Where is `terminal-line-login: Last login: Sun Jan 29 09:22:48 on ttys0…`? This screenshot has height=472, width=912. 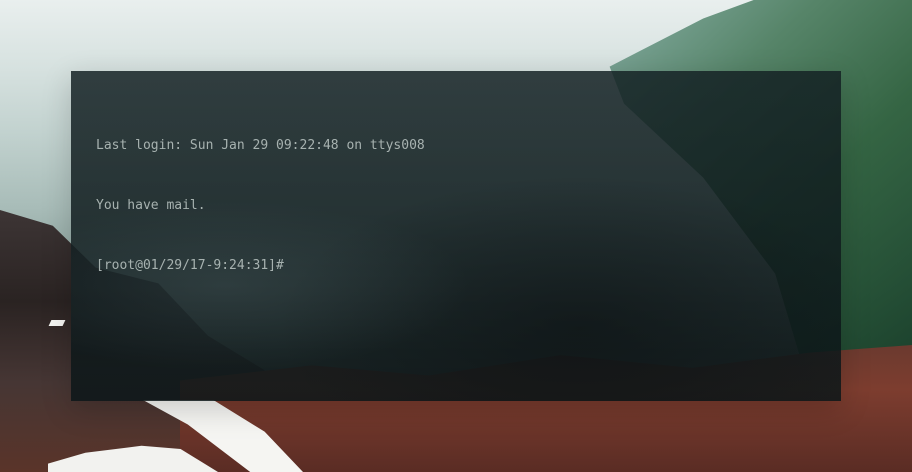
terminal-line-login: Last login: Sun Jan 29 09:22:48 on ttys0… is located at coordinates (260, 145).